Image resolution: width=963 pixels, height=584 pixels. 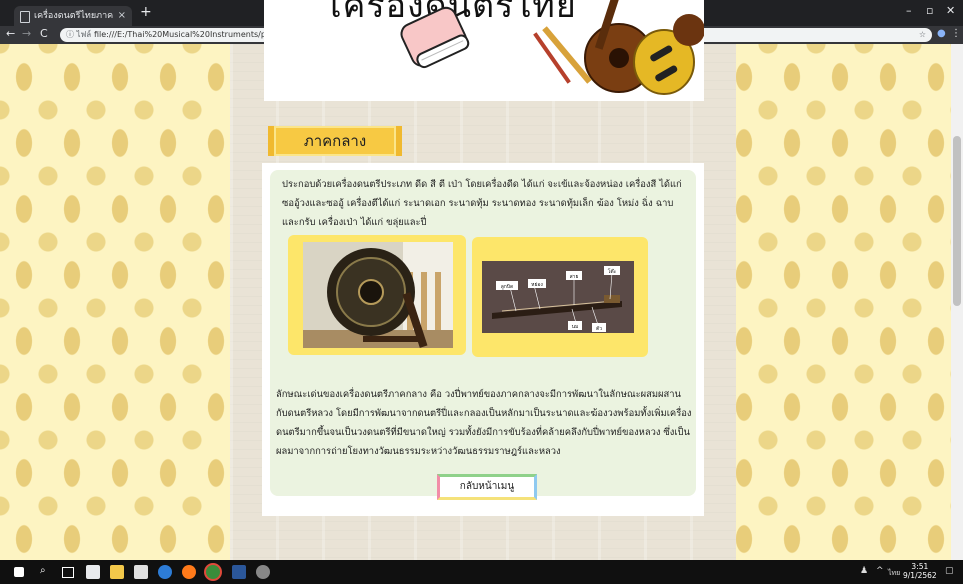 I want to click on bookmark-star-icon: ☆, so click(x=922, y=35).